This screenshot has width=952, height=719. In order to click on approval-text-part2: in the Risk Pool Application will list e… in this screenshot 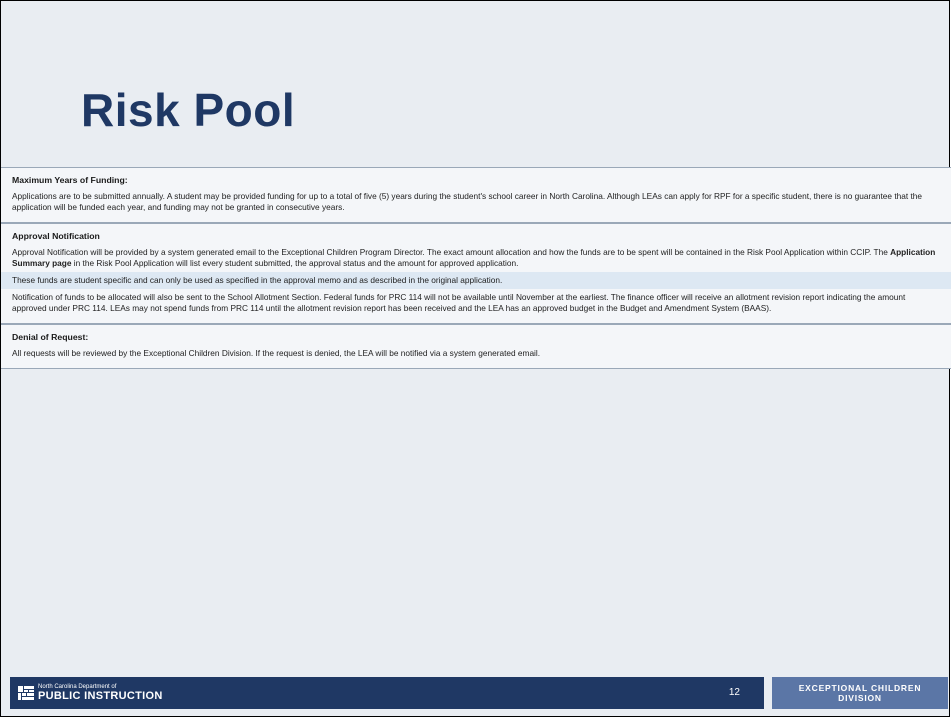, I will do `click(296, 263)`.